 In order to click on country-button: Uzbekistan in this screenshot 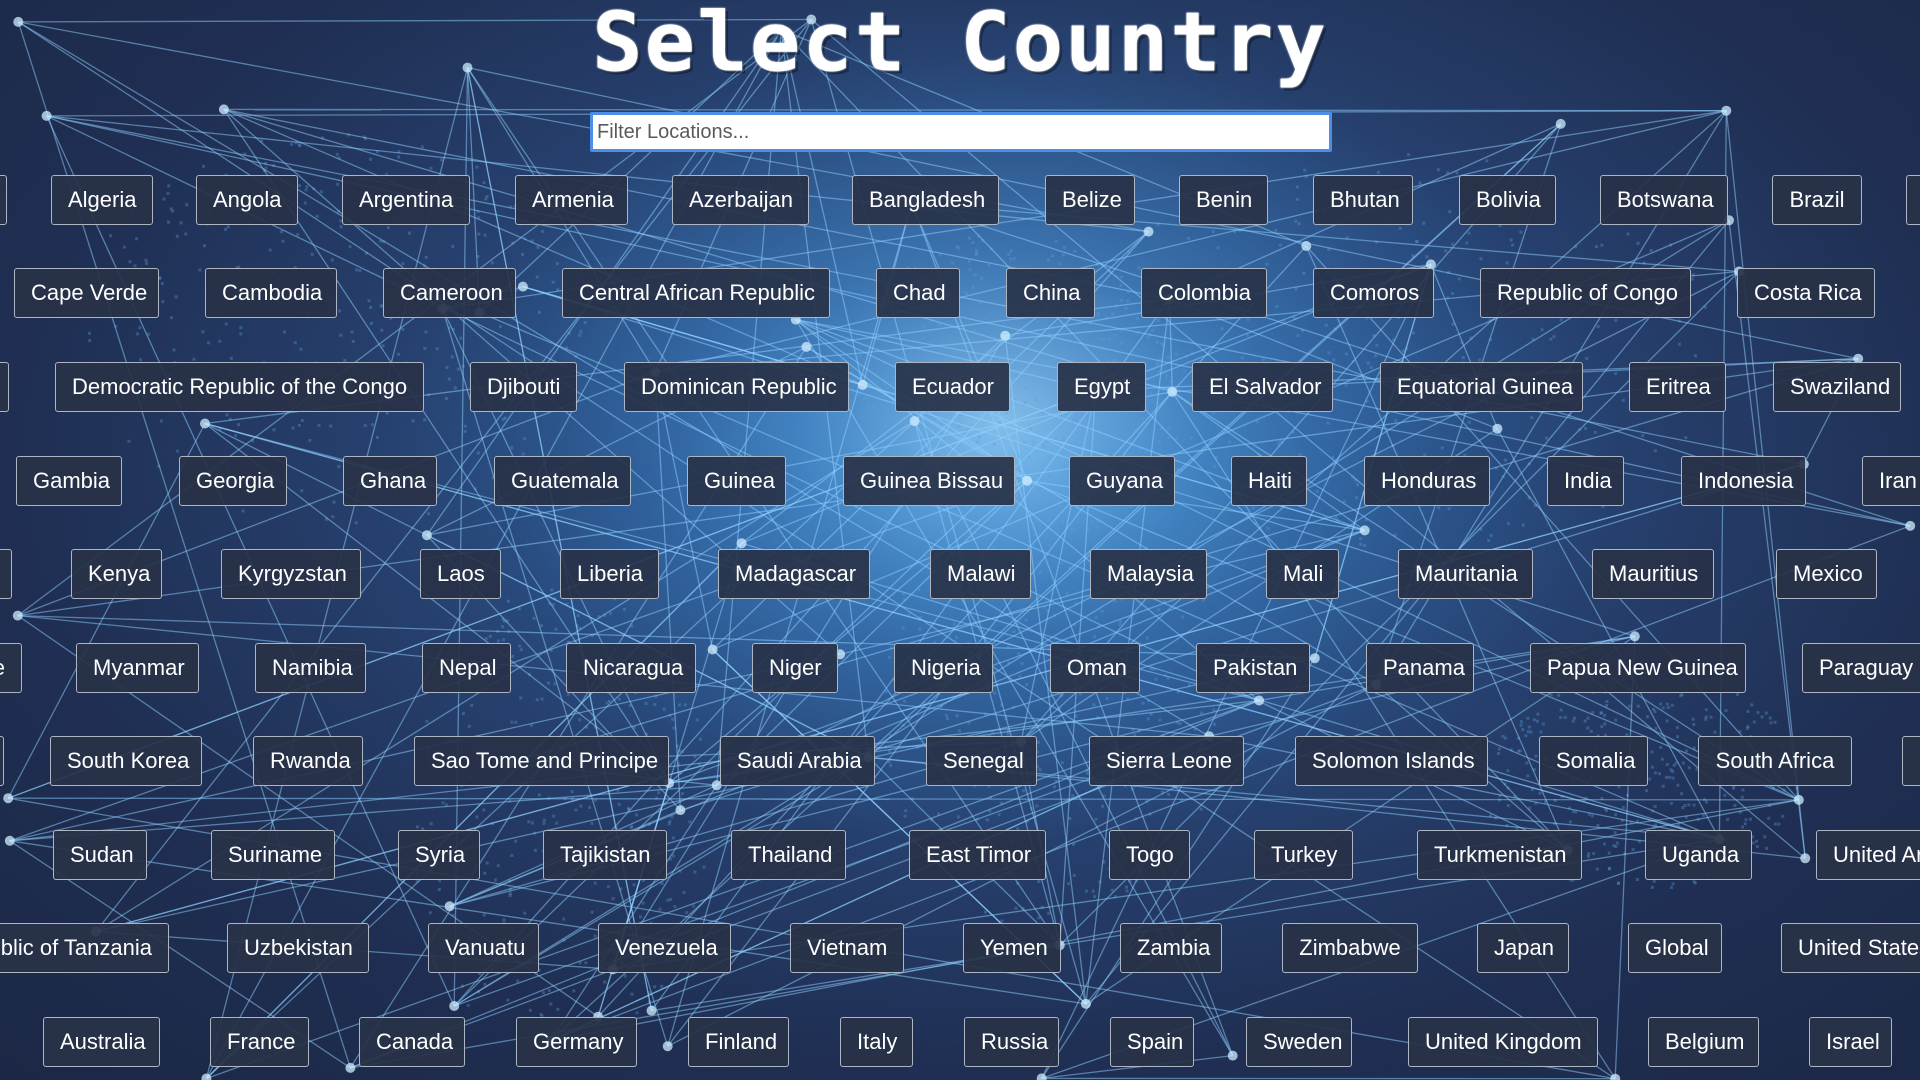, I will do `click(298, 948)`.